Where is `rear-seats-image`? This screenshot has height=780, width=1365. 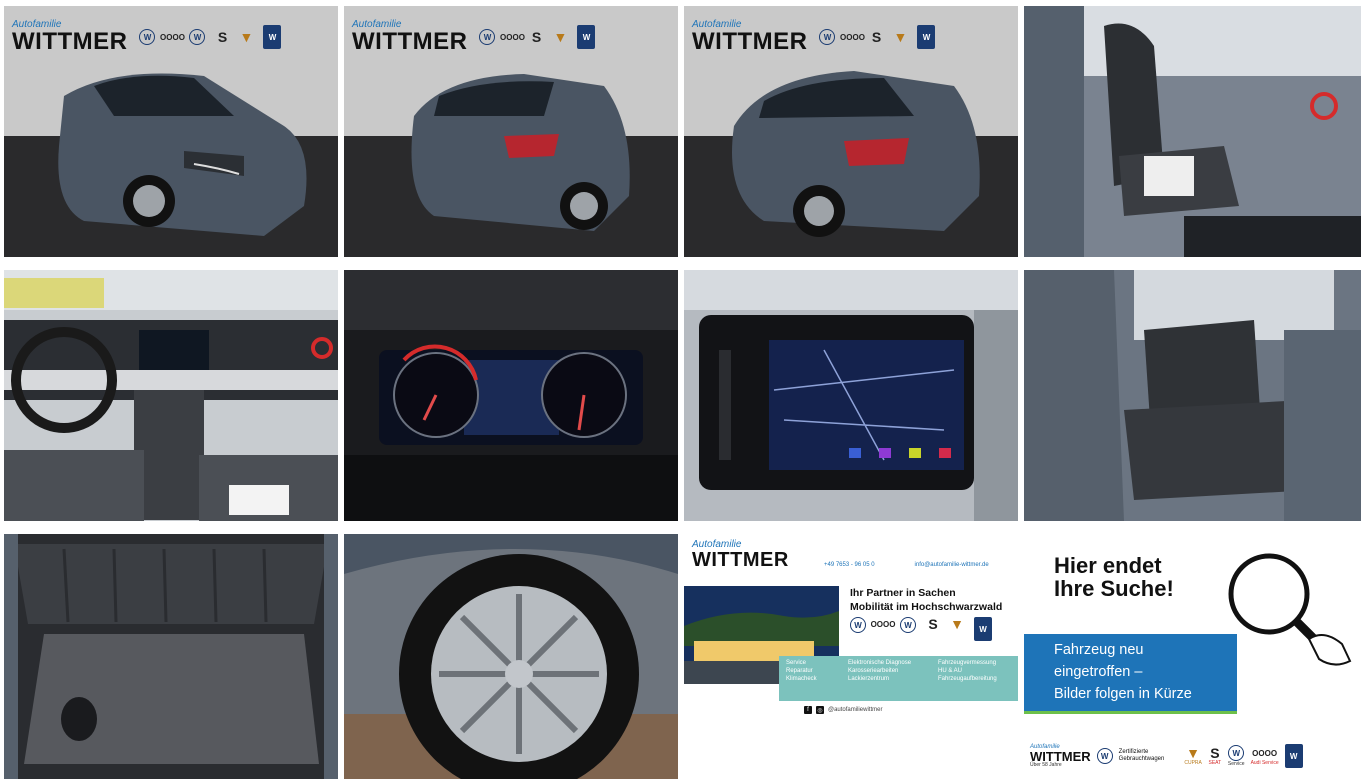
rear-seats-image is located at coordinates (1192, 395).